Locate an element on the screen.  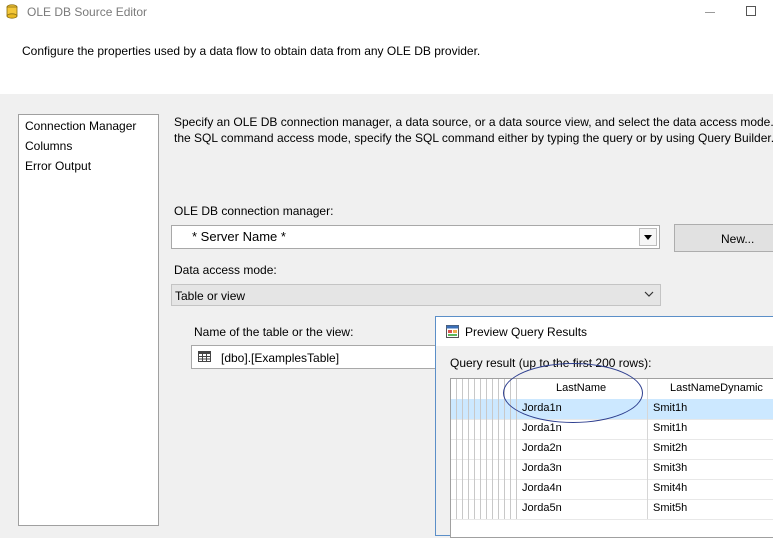
maximize-button is located at coordinates (752, 12).